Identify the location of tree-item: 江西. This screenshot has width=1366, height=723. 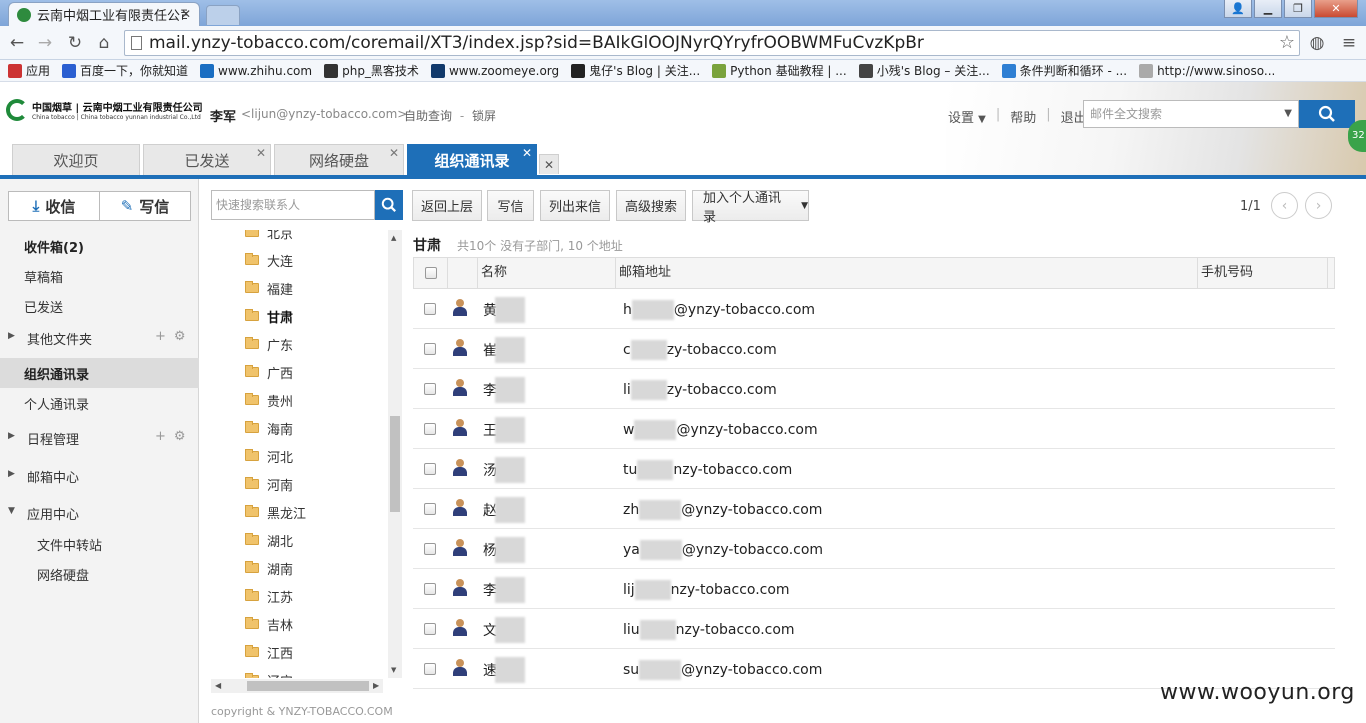
(269, 652).